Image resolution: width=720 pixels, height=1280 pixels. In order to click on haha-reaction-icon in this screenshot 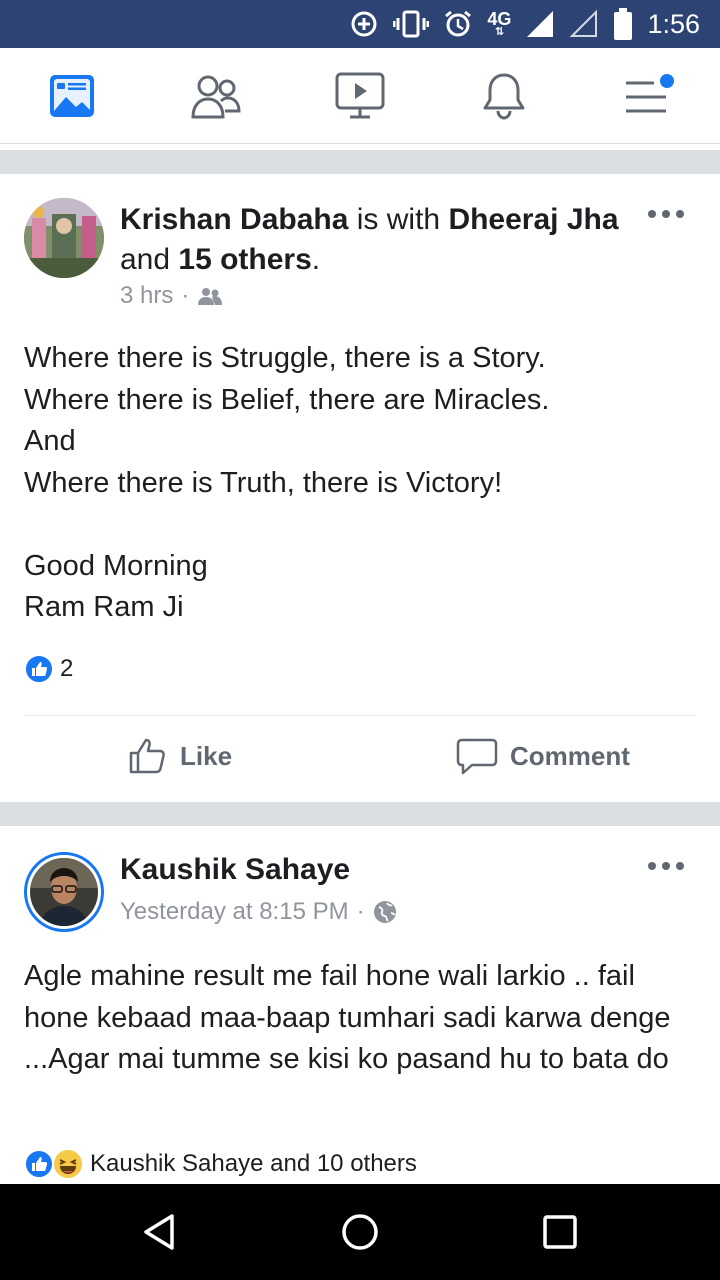, I will do `click(68, 1164)`.